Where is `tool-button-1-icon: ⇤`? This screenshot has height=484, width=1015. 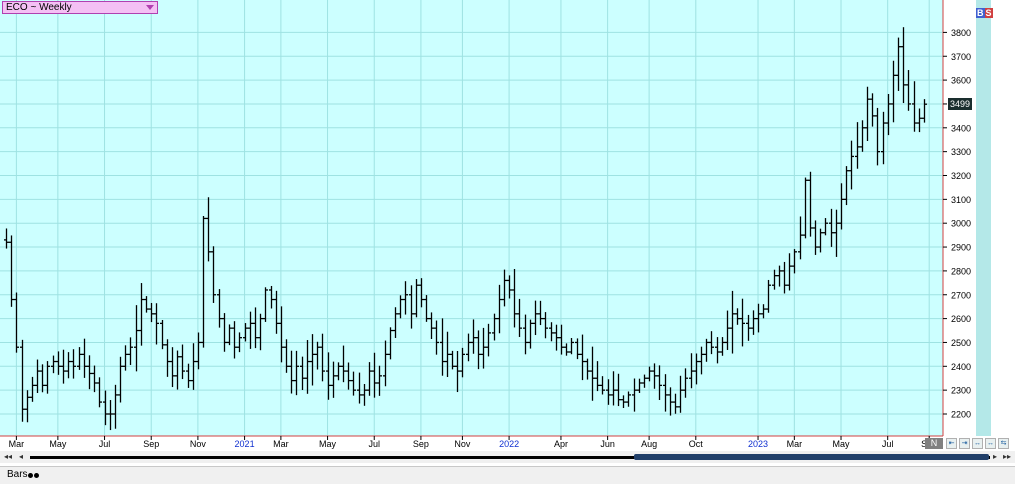
tool-button-1-icon: ⇤ is located at coordinates (951, 443).